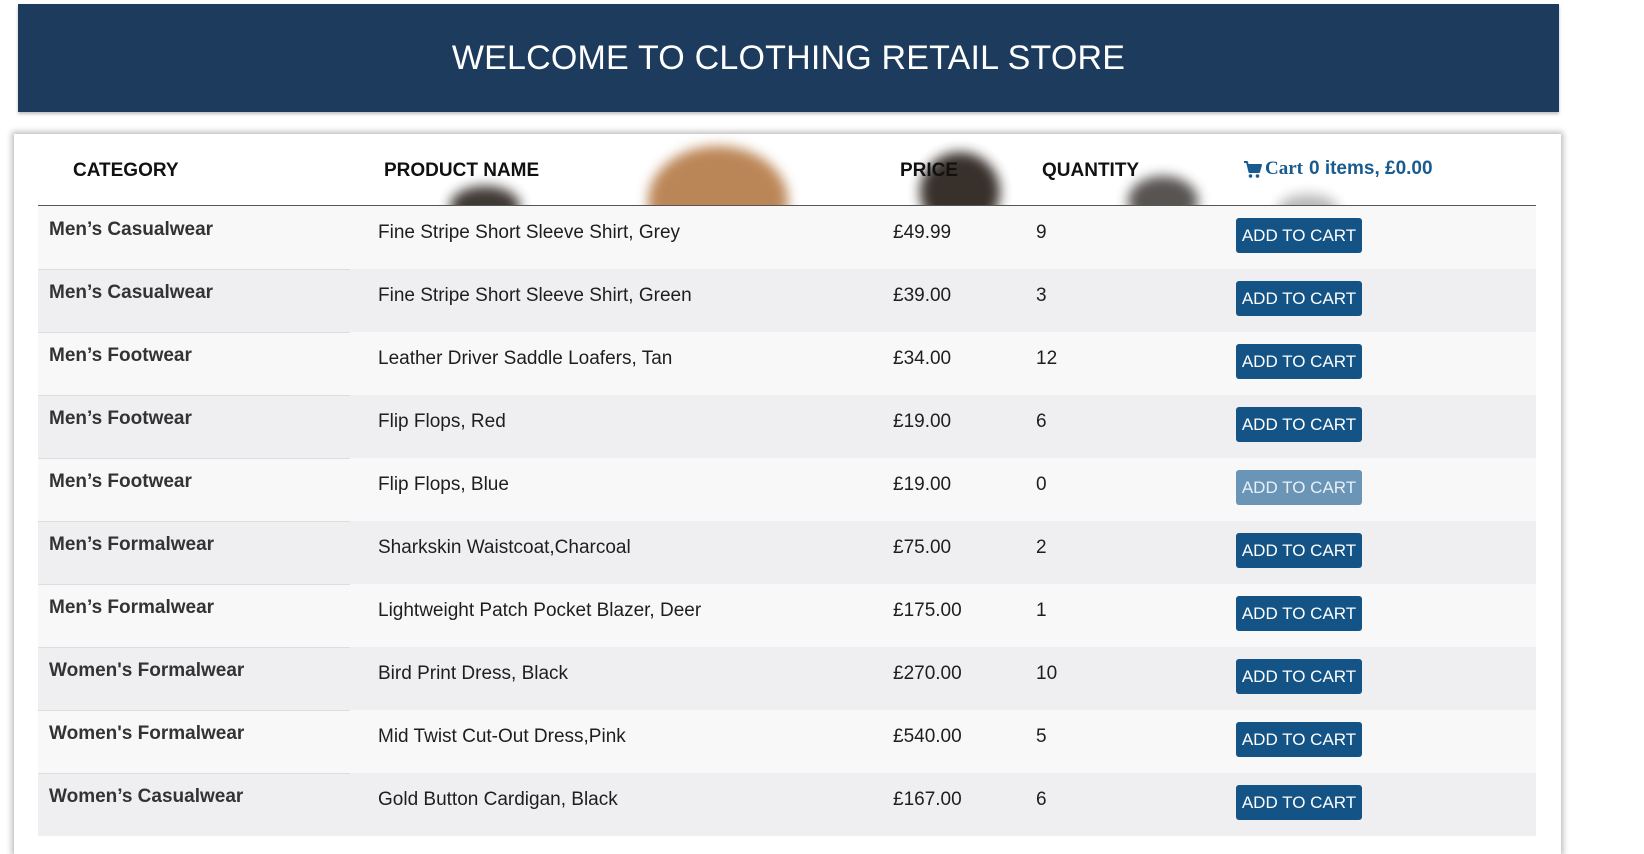  I want to click on product-name: Lightweight Patch Pocket Blazer, Deer, so click(540, 610).